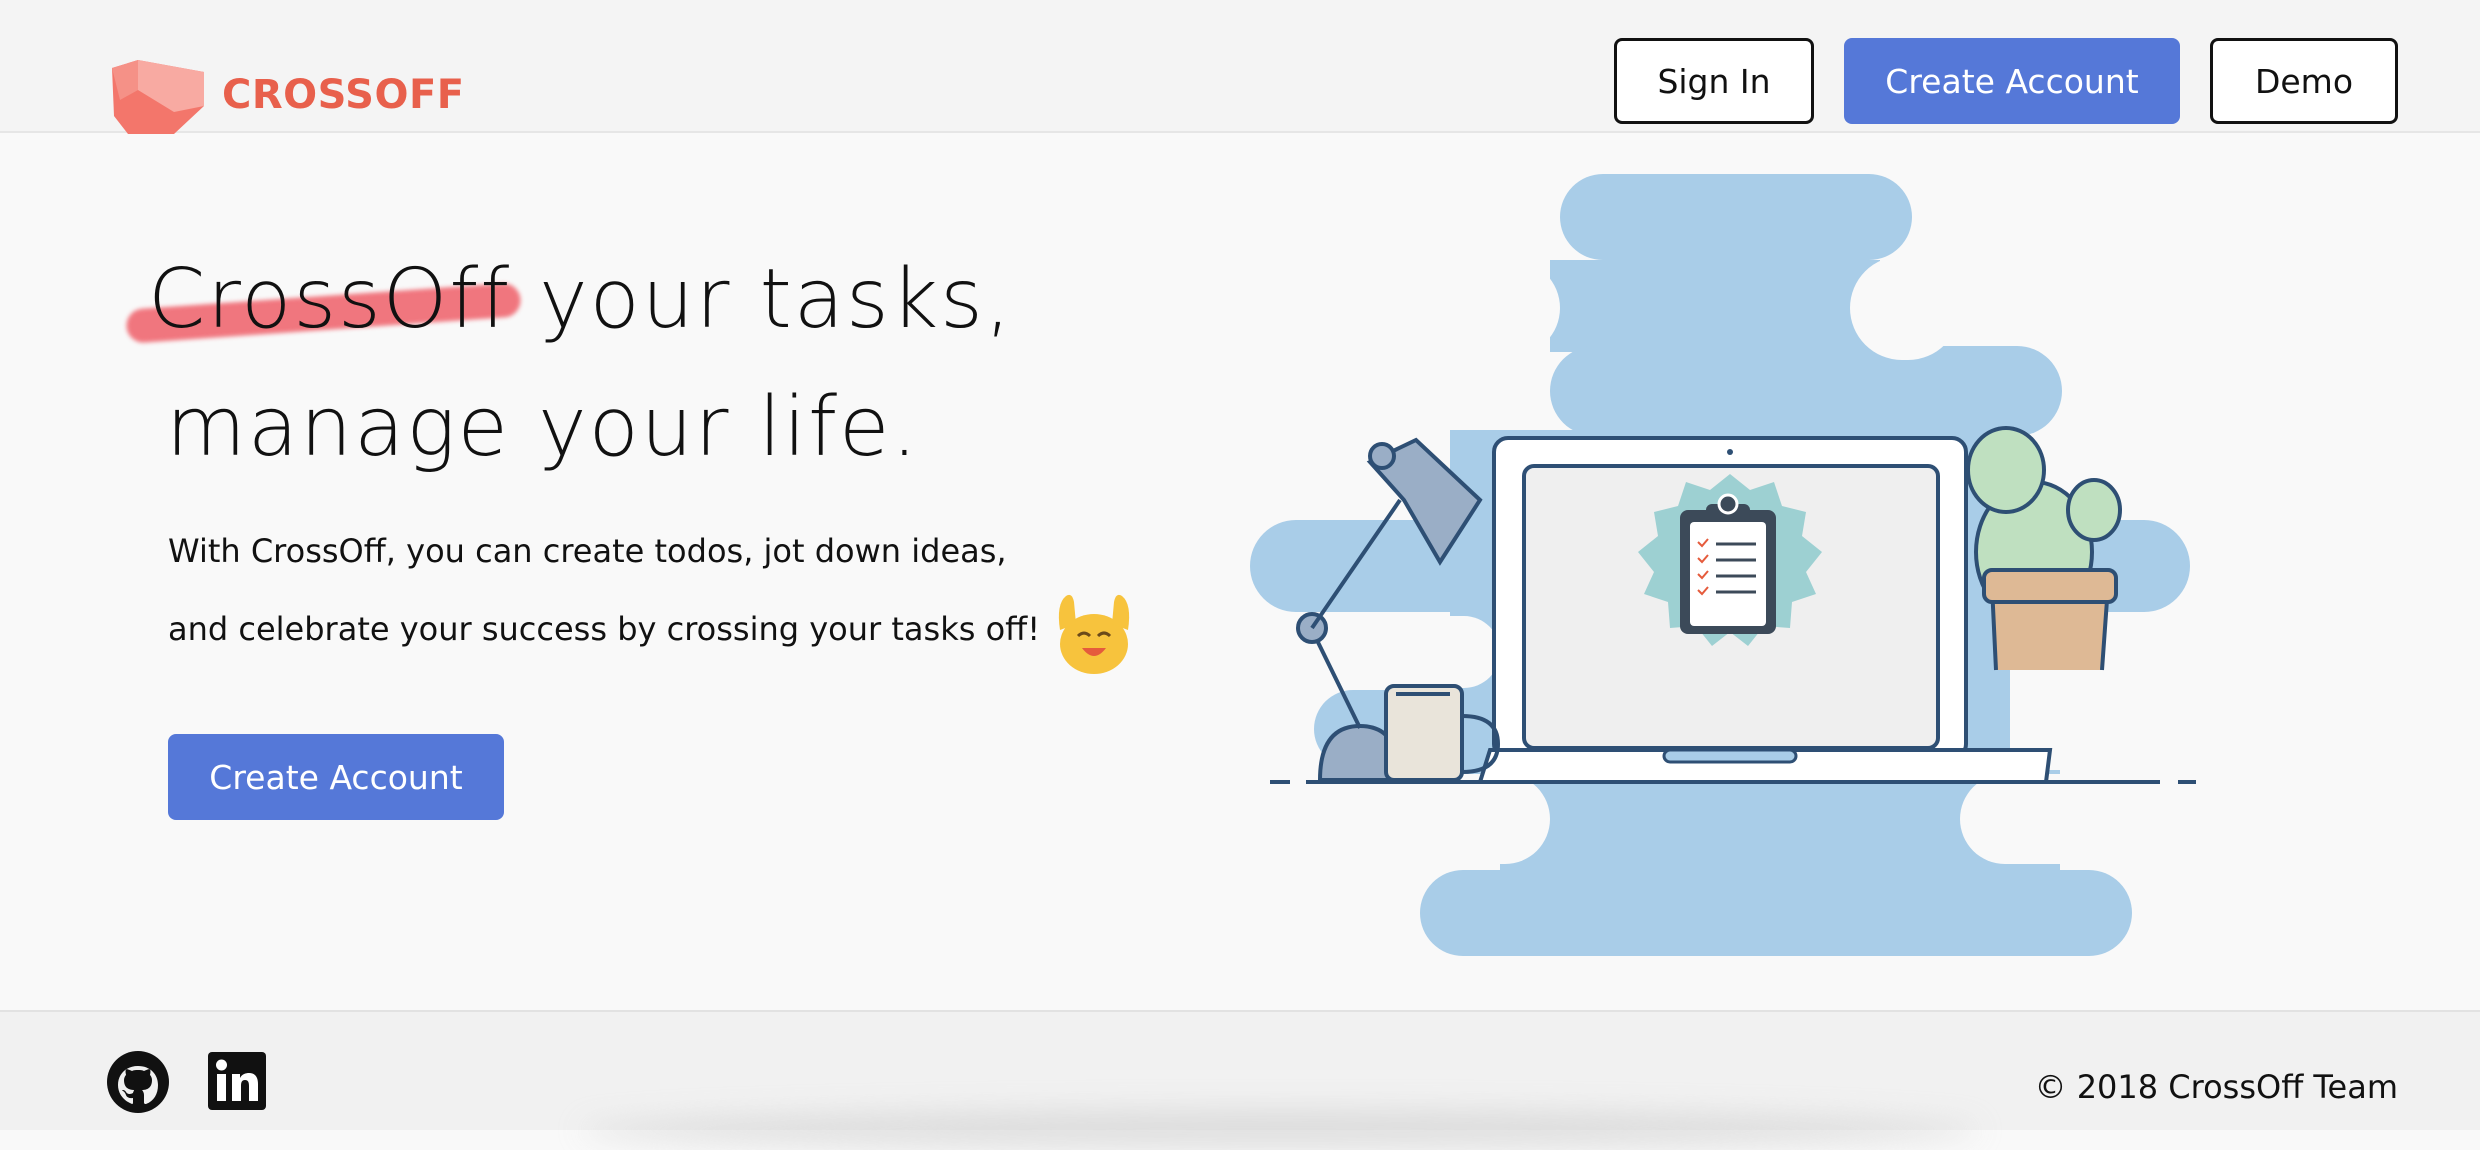  What do you see at coordinates (343, 95) in the screenshot?
I see `brand-name: CROSSOFF` at bounding box center [343, 95].